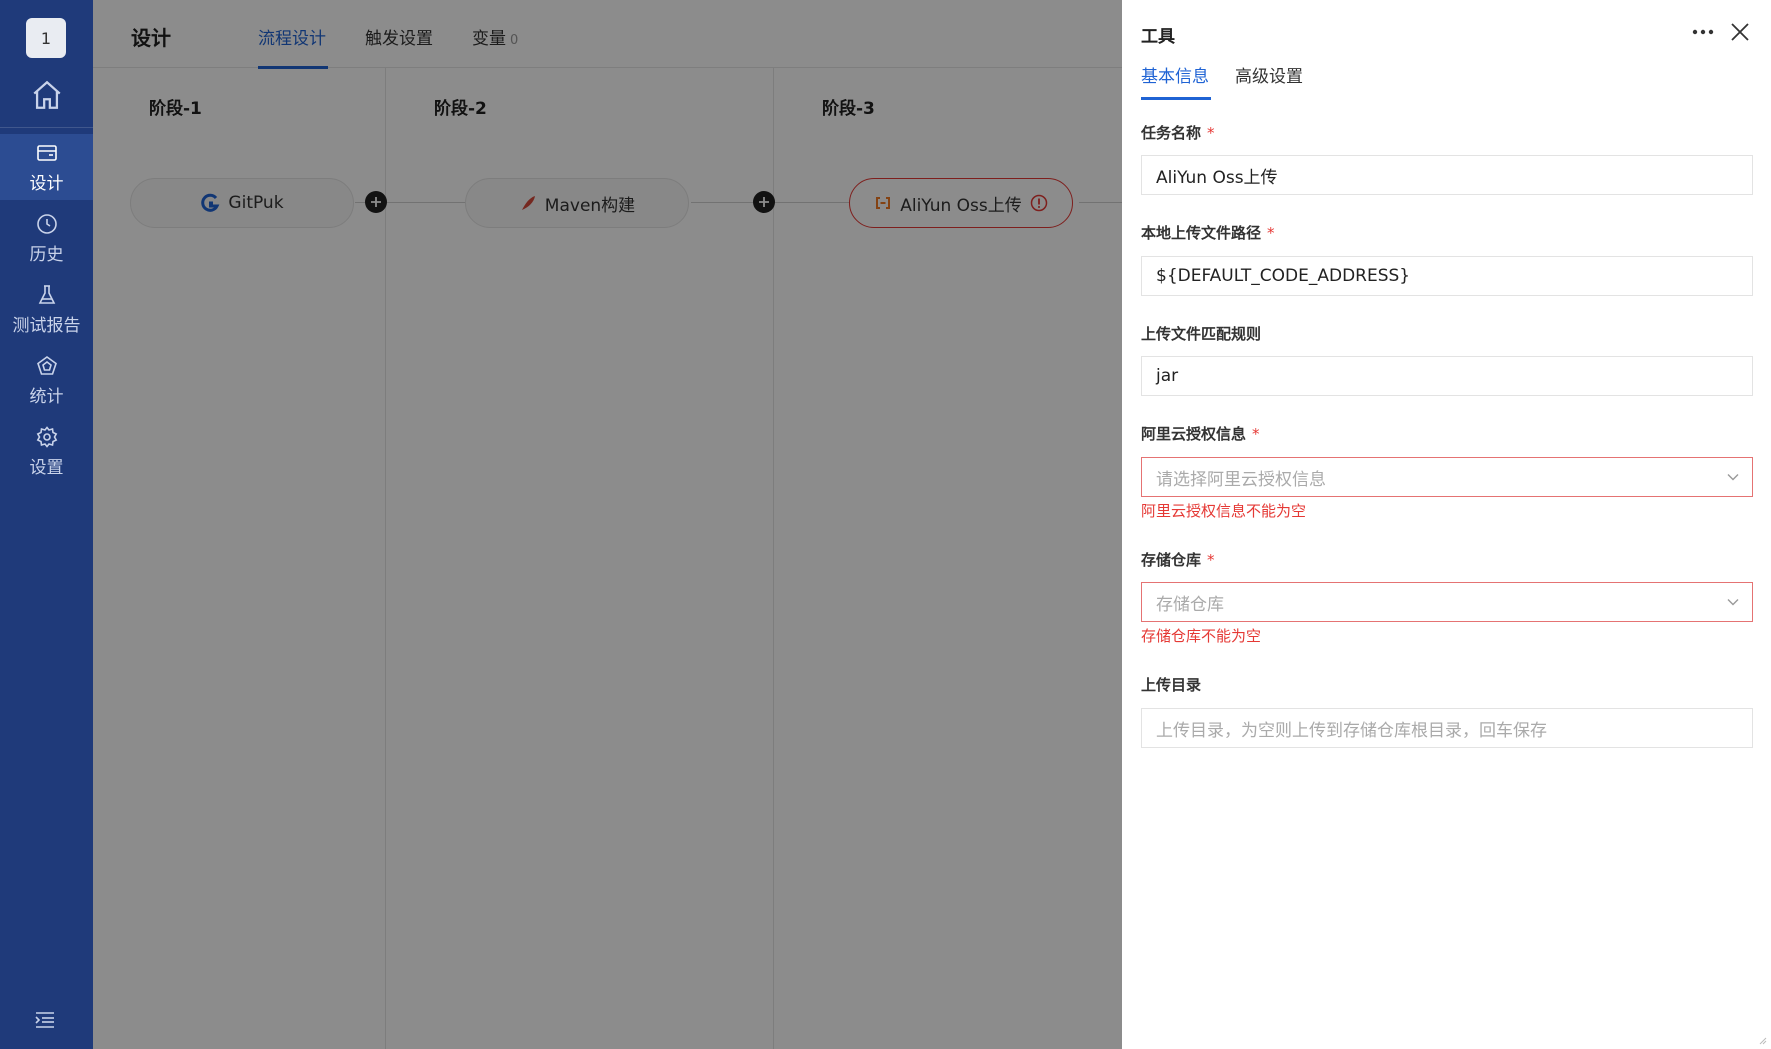 This screenshot has width=1771, height=1049. What do you see at coordinates (1703, 32) in the screenshot?
I see `more-options-icon` at bounding box center [1703, 32].